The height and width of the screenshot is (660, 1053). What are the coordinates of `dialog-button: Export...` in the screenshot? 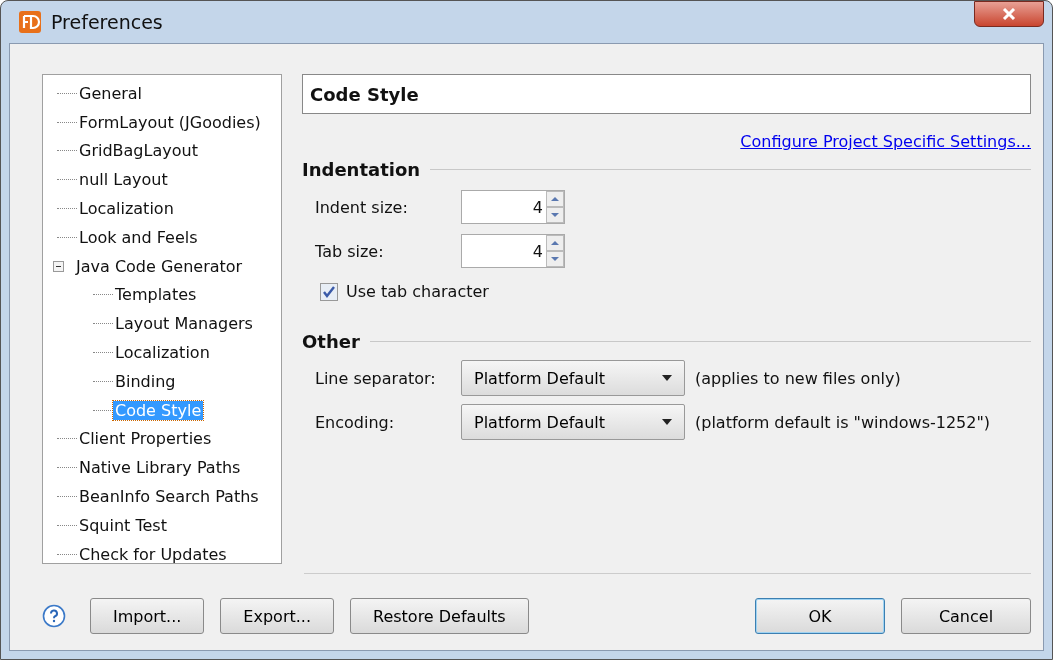 It's located at (277, 616).